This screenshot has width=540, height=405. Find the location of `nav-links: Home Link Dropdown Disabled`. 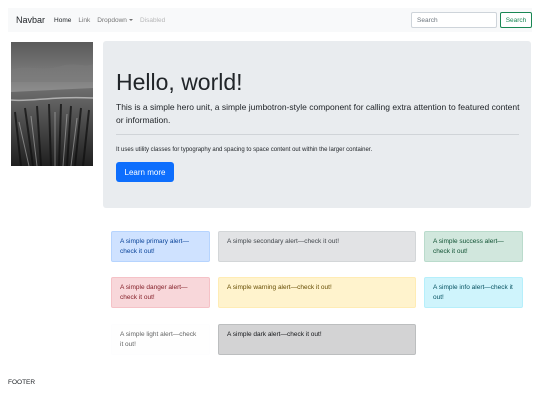

nav-links: Home Link Dropdown Disabled is located at coordinates (113, 20).